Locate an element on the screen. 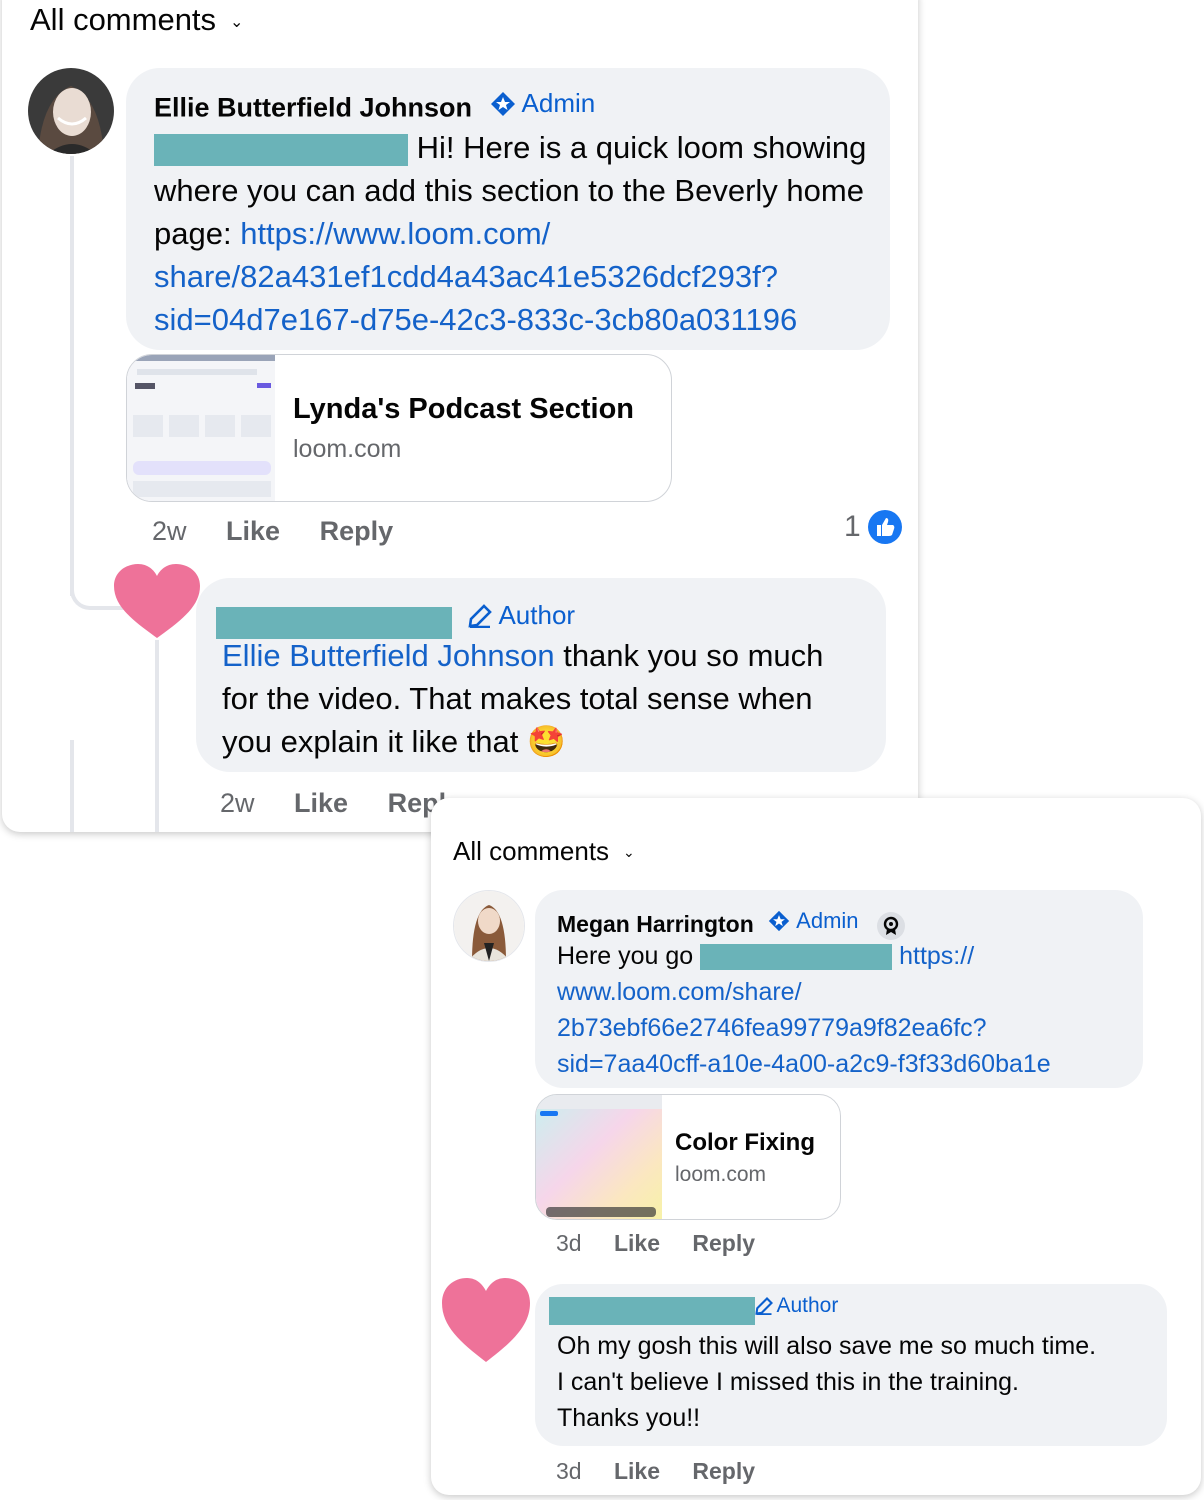  reply-actions: 3d Like Reply is located at coordinates (655, 1471).